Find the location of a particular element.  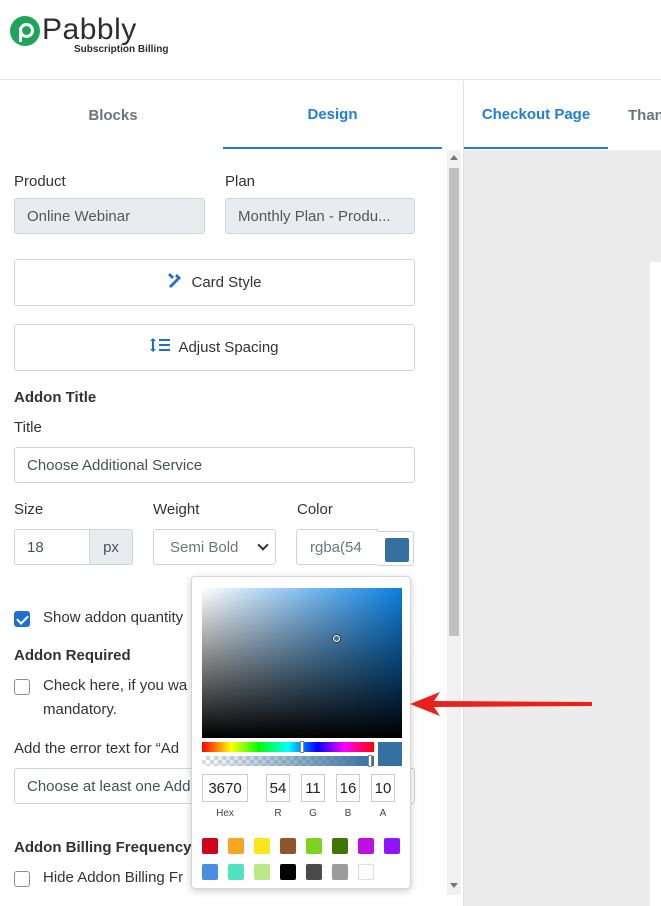

color-picker-popover: 3670 54 11 16 10 Hex R G B A is located at coordinates (301, 732).